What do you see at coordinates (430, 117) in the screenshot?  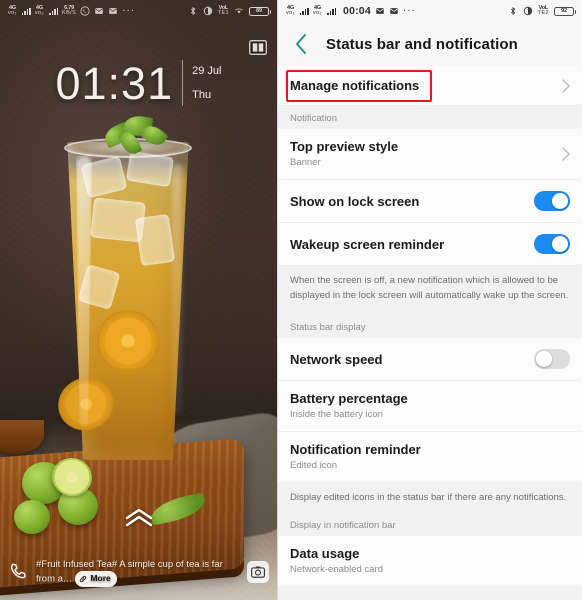 I see `section-label-notification: Notification` at bounding box center [430, 117].